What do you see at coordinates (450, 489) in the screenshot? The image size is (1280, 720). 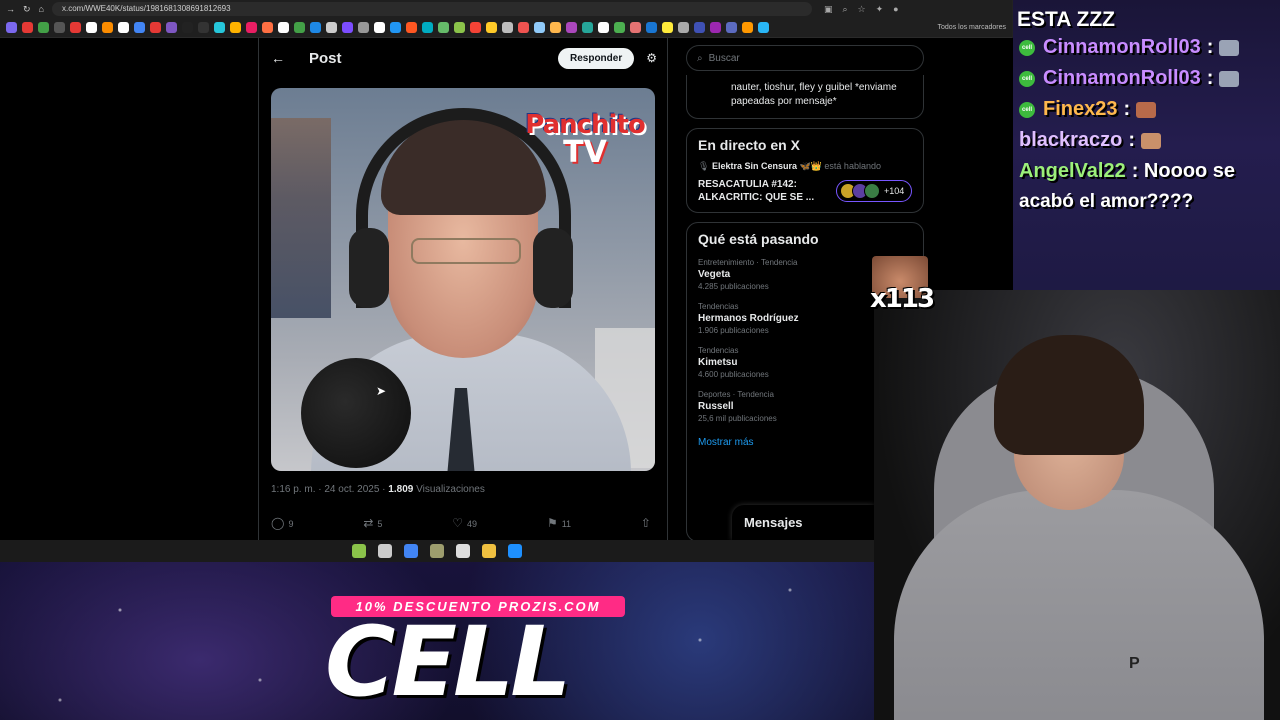 I see `views-label: Visualizaciones` at bounding box center [450, 489].